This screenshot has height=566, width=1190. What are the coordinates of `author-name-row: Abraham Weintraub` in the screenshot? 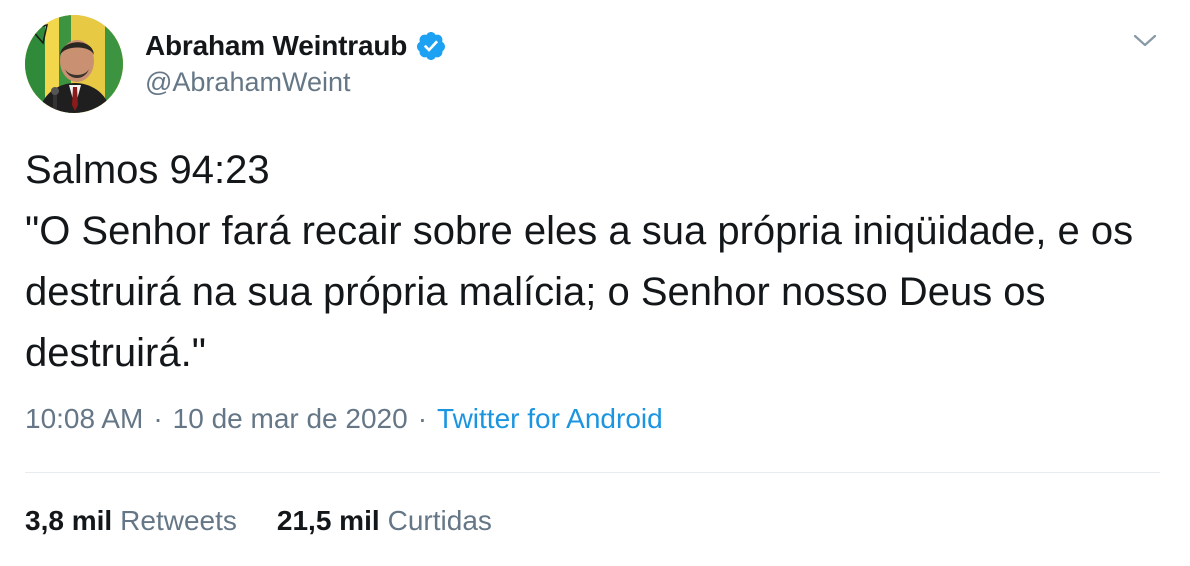 It's located at (296, 46).